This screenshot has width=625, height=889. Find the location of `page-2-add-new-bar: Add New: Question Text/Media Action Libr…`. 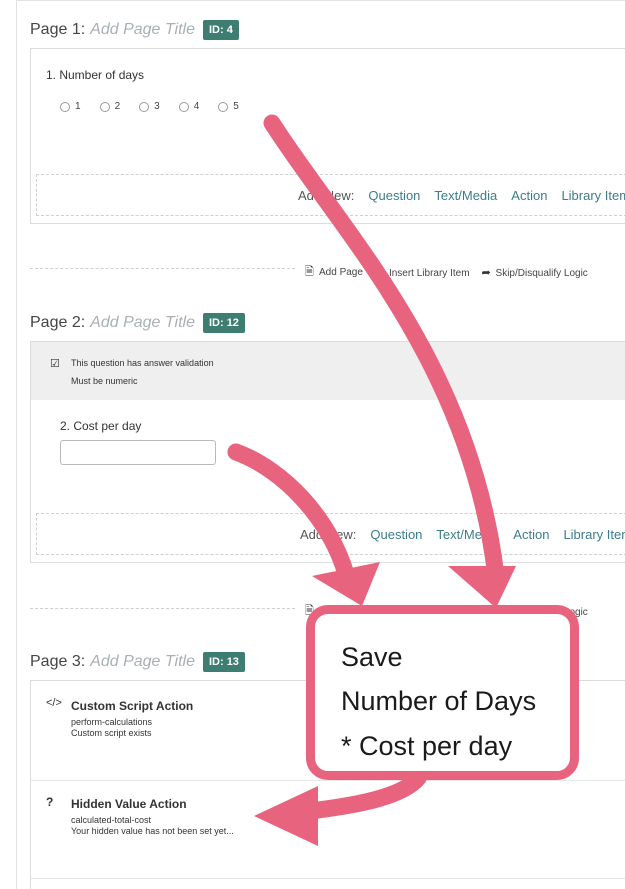

page-2-add-new-bar: Add New: Question Text/Media Action Libr… is located at coordinates (462, 534).